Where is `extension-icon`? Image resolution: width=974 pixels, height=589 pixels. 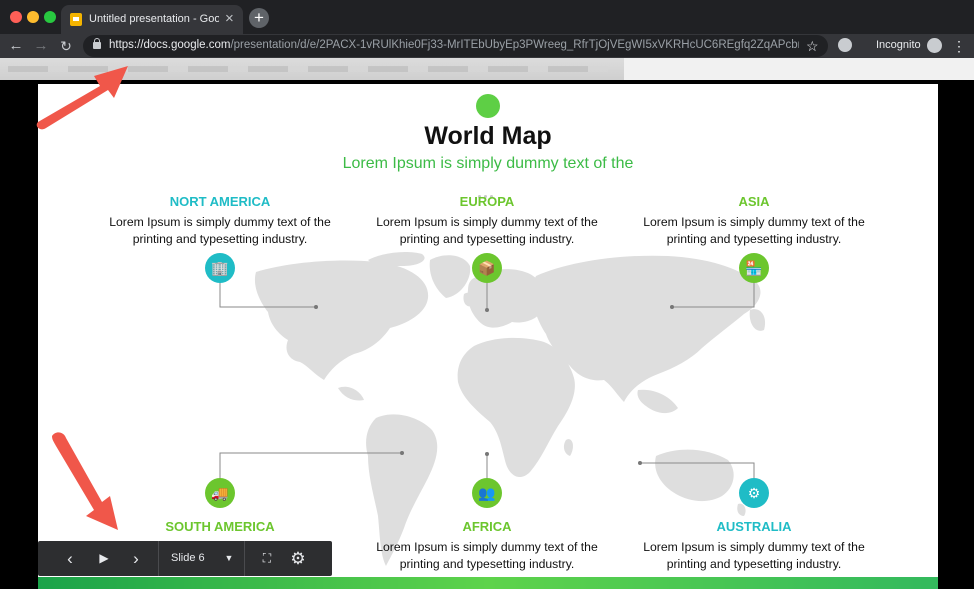
extension-icon is located at coordinates (845, 45).